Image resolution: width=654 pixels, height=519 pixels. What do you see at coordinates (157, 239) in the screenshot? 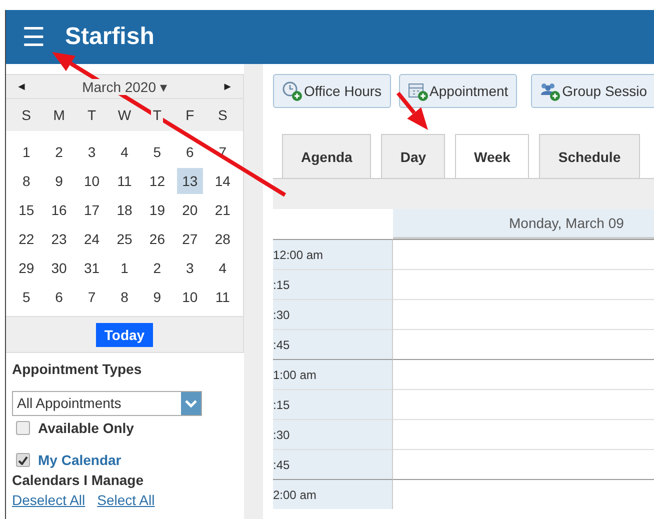
I see `calendar-day: 26` at bounding box center [157, 239].